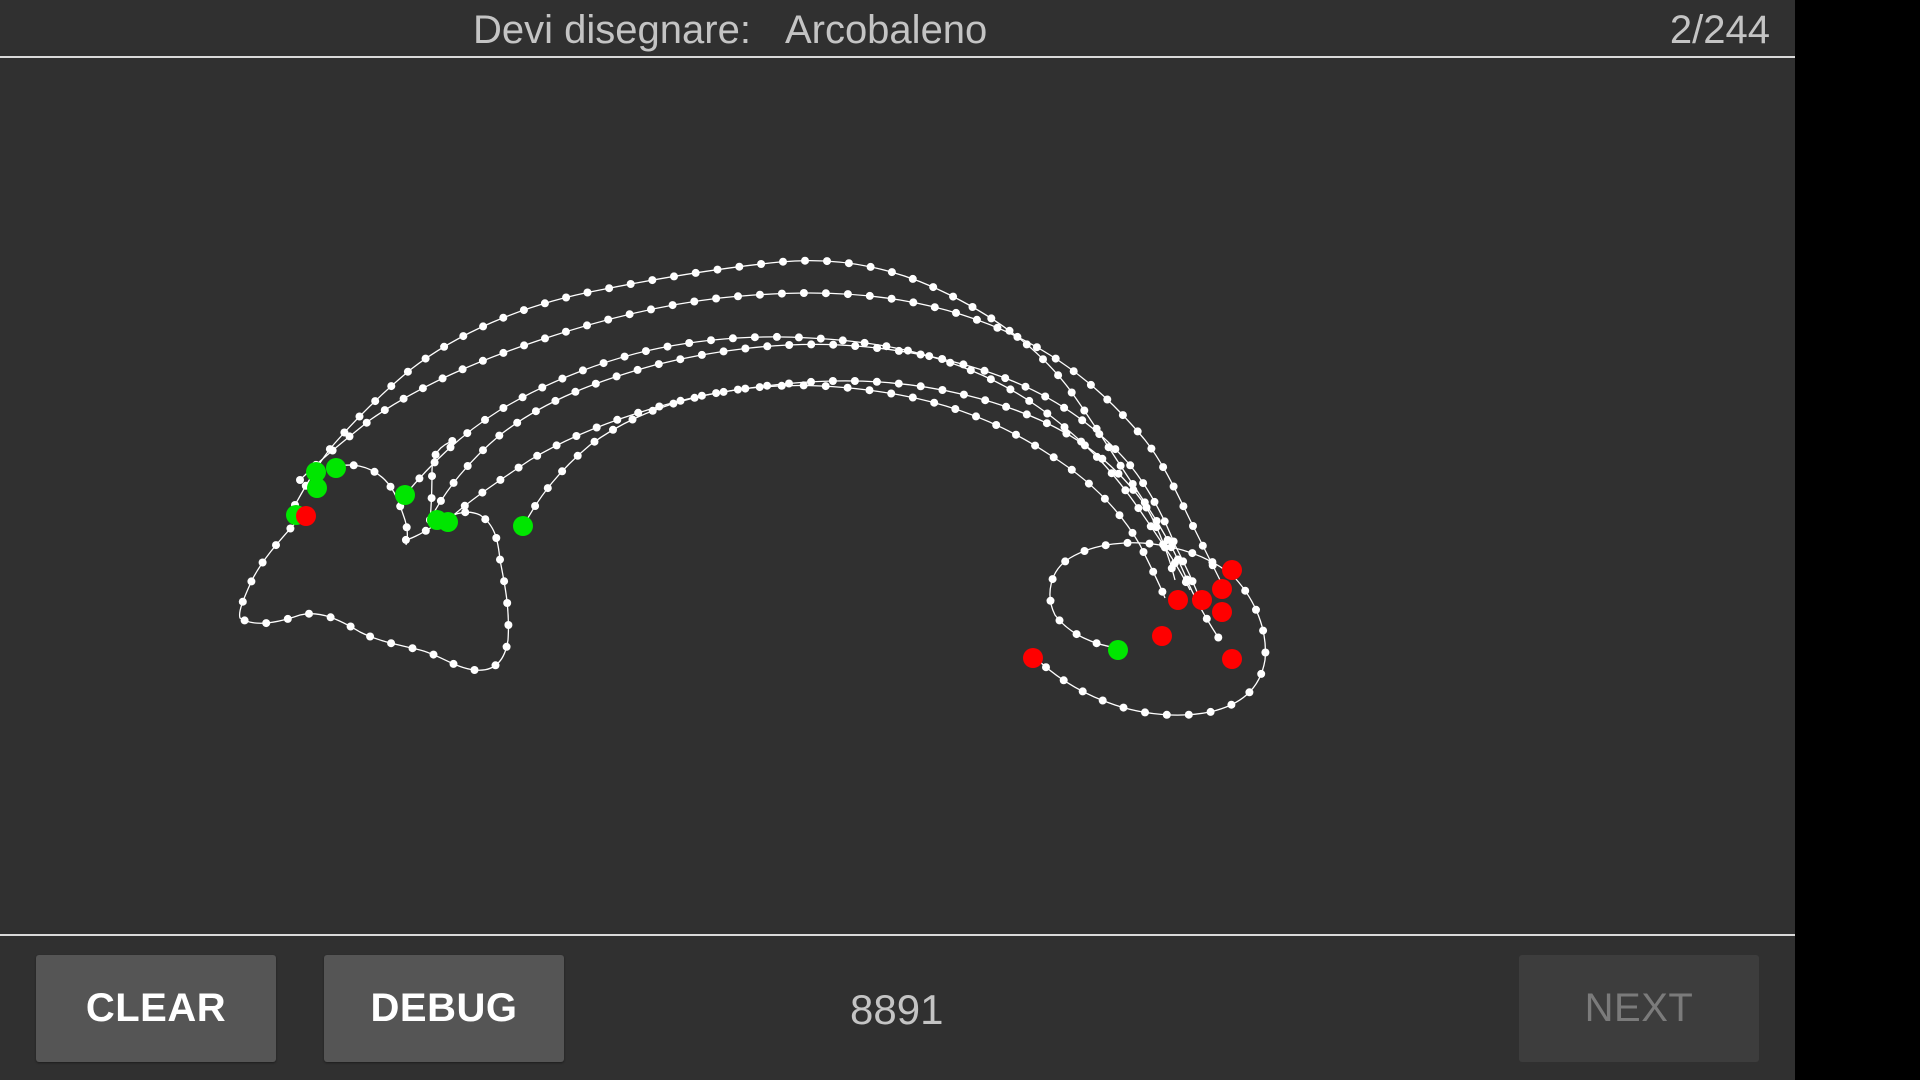  What do you see at coordinates (156, 1008) in the screenshot?
I see `clear-button: CLEAR` at bounding box center [156, 1008].